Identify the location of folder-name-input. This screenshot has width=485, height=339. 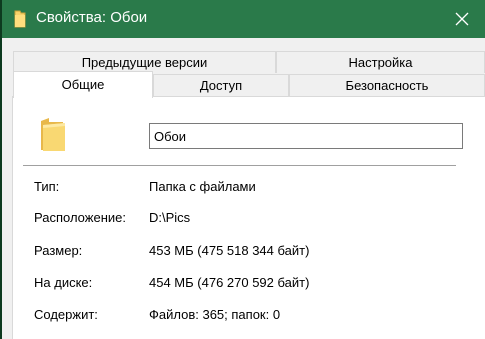
(306, 136).